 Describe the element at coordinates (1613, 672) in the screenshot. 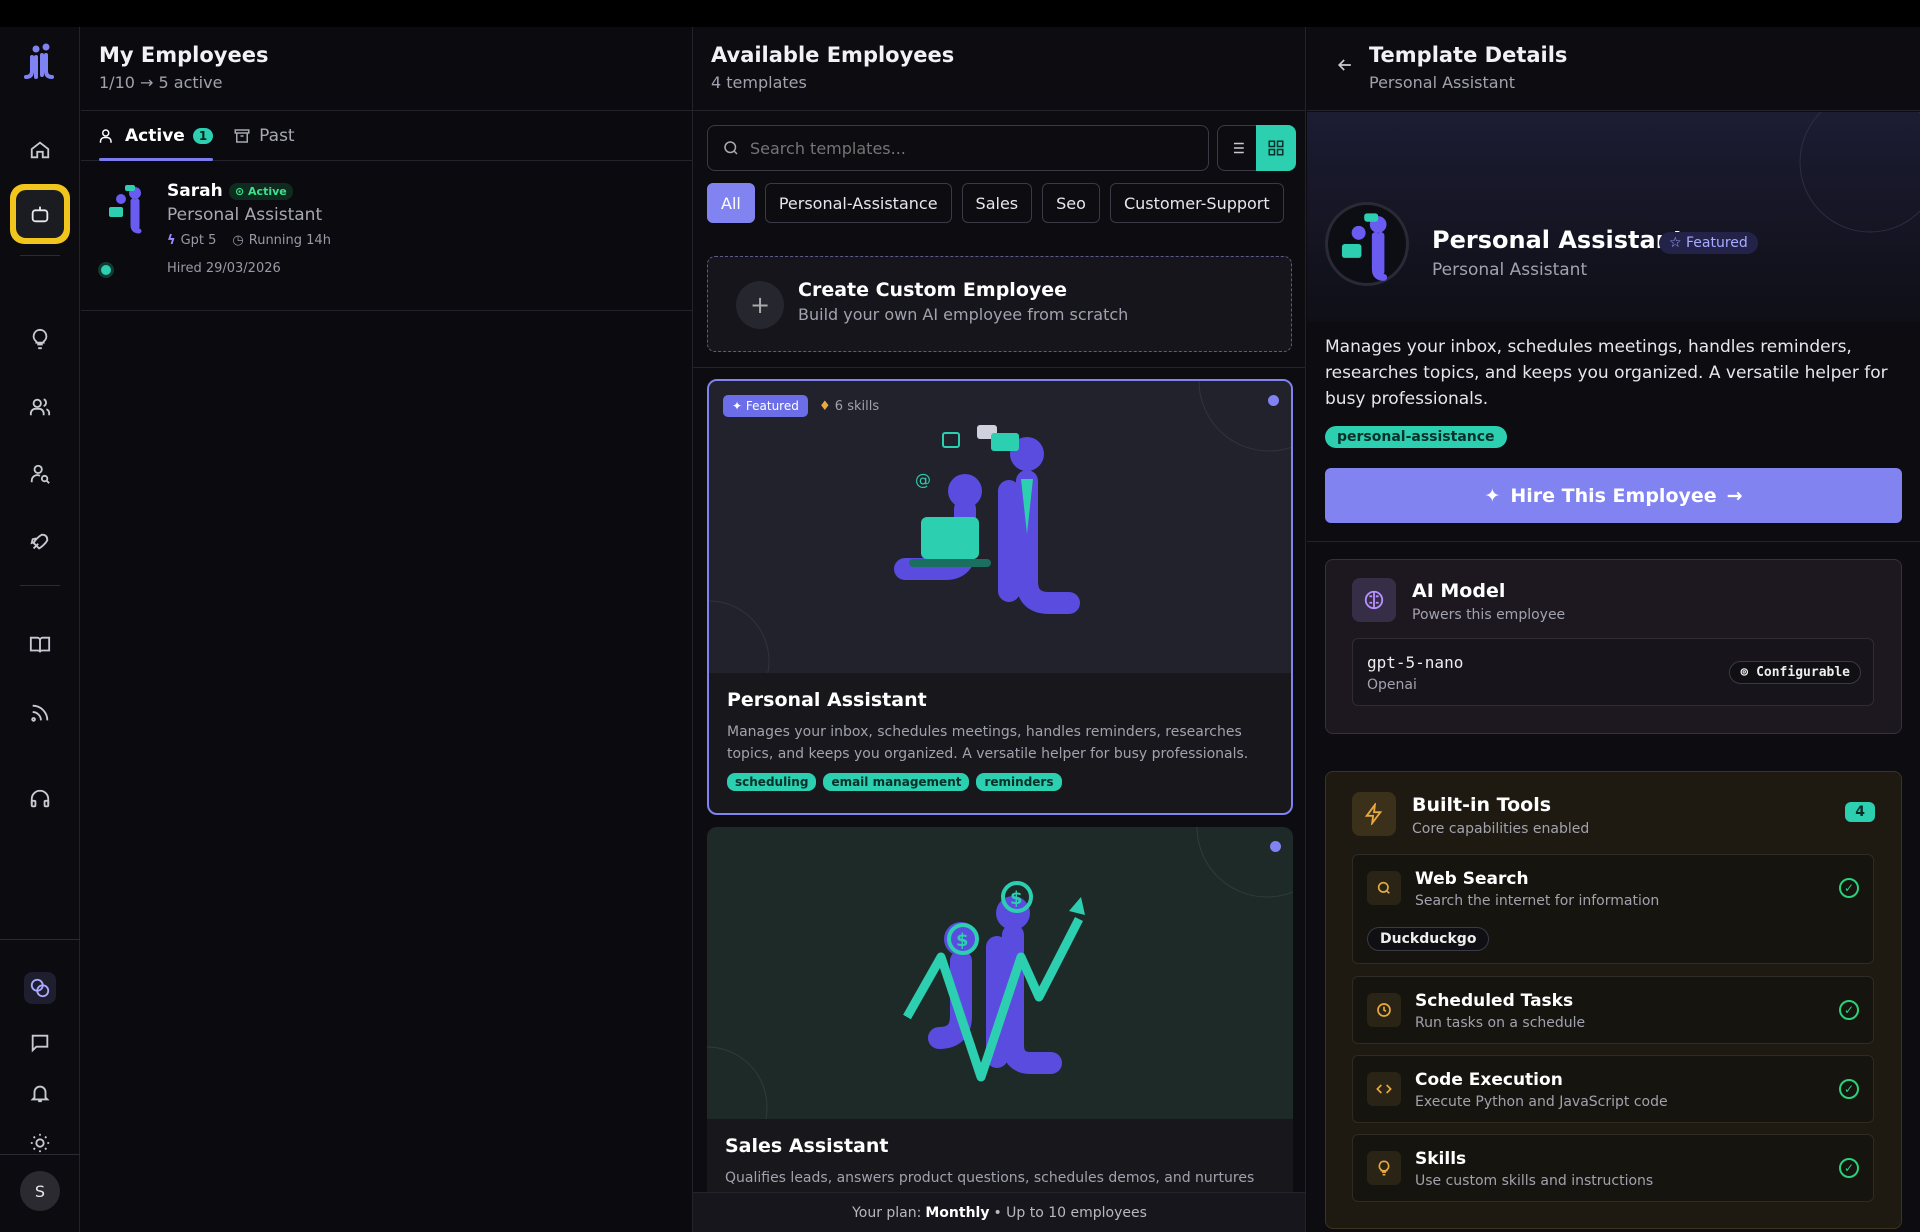

I see `model-box: gpt-5-nano Openai ⊚ Configurable` at that location.